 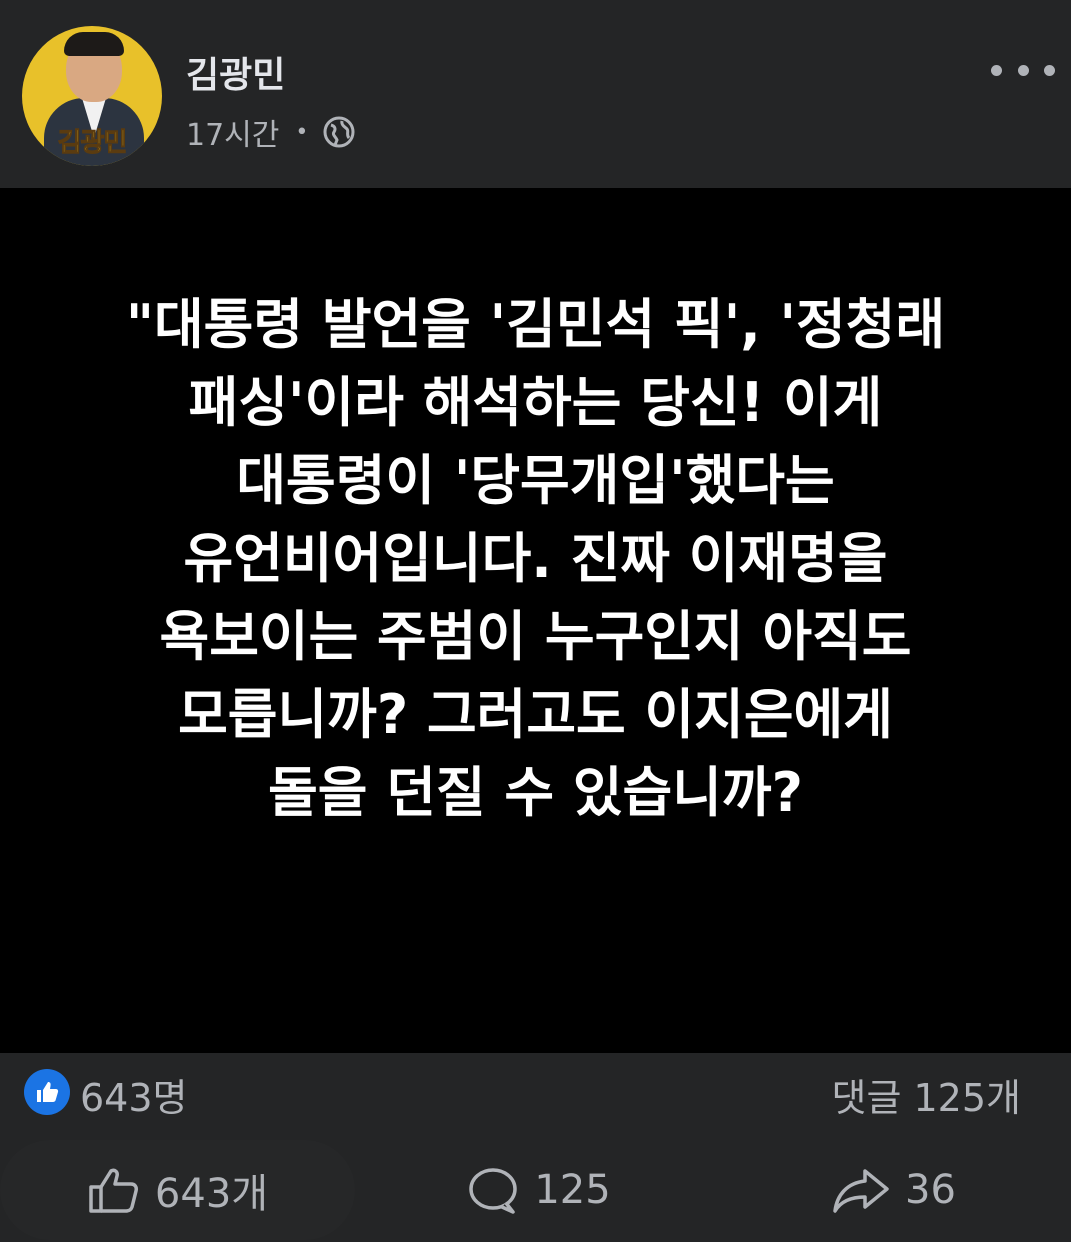 What do you see at coordinates (930, 1190) in the screenshot?
I see `share-count-label: 36` at bounding box center [930, 1190].